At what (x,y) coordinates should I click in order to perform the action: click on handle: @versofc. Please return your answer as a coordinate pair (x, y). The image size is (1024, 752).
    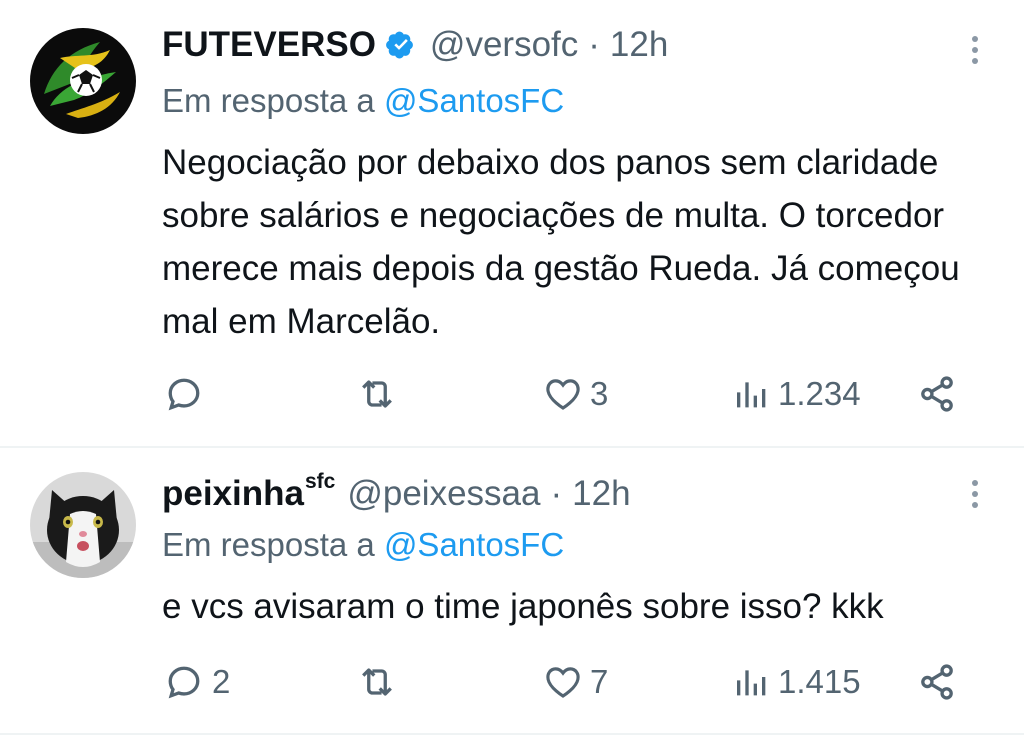
    Looking at the image, I should click on (504, 45).